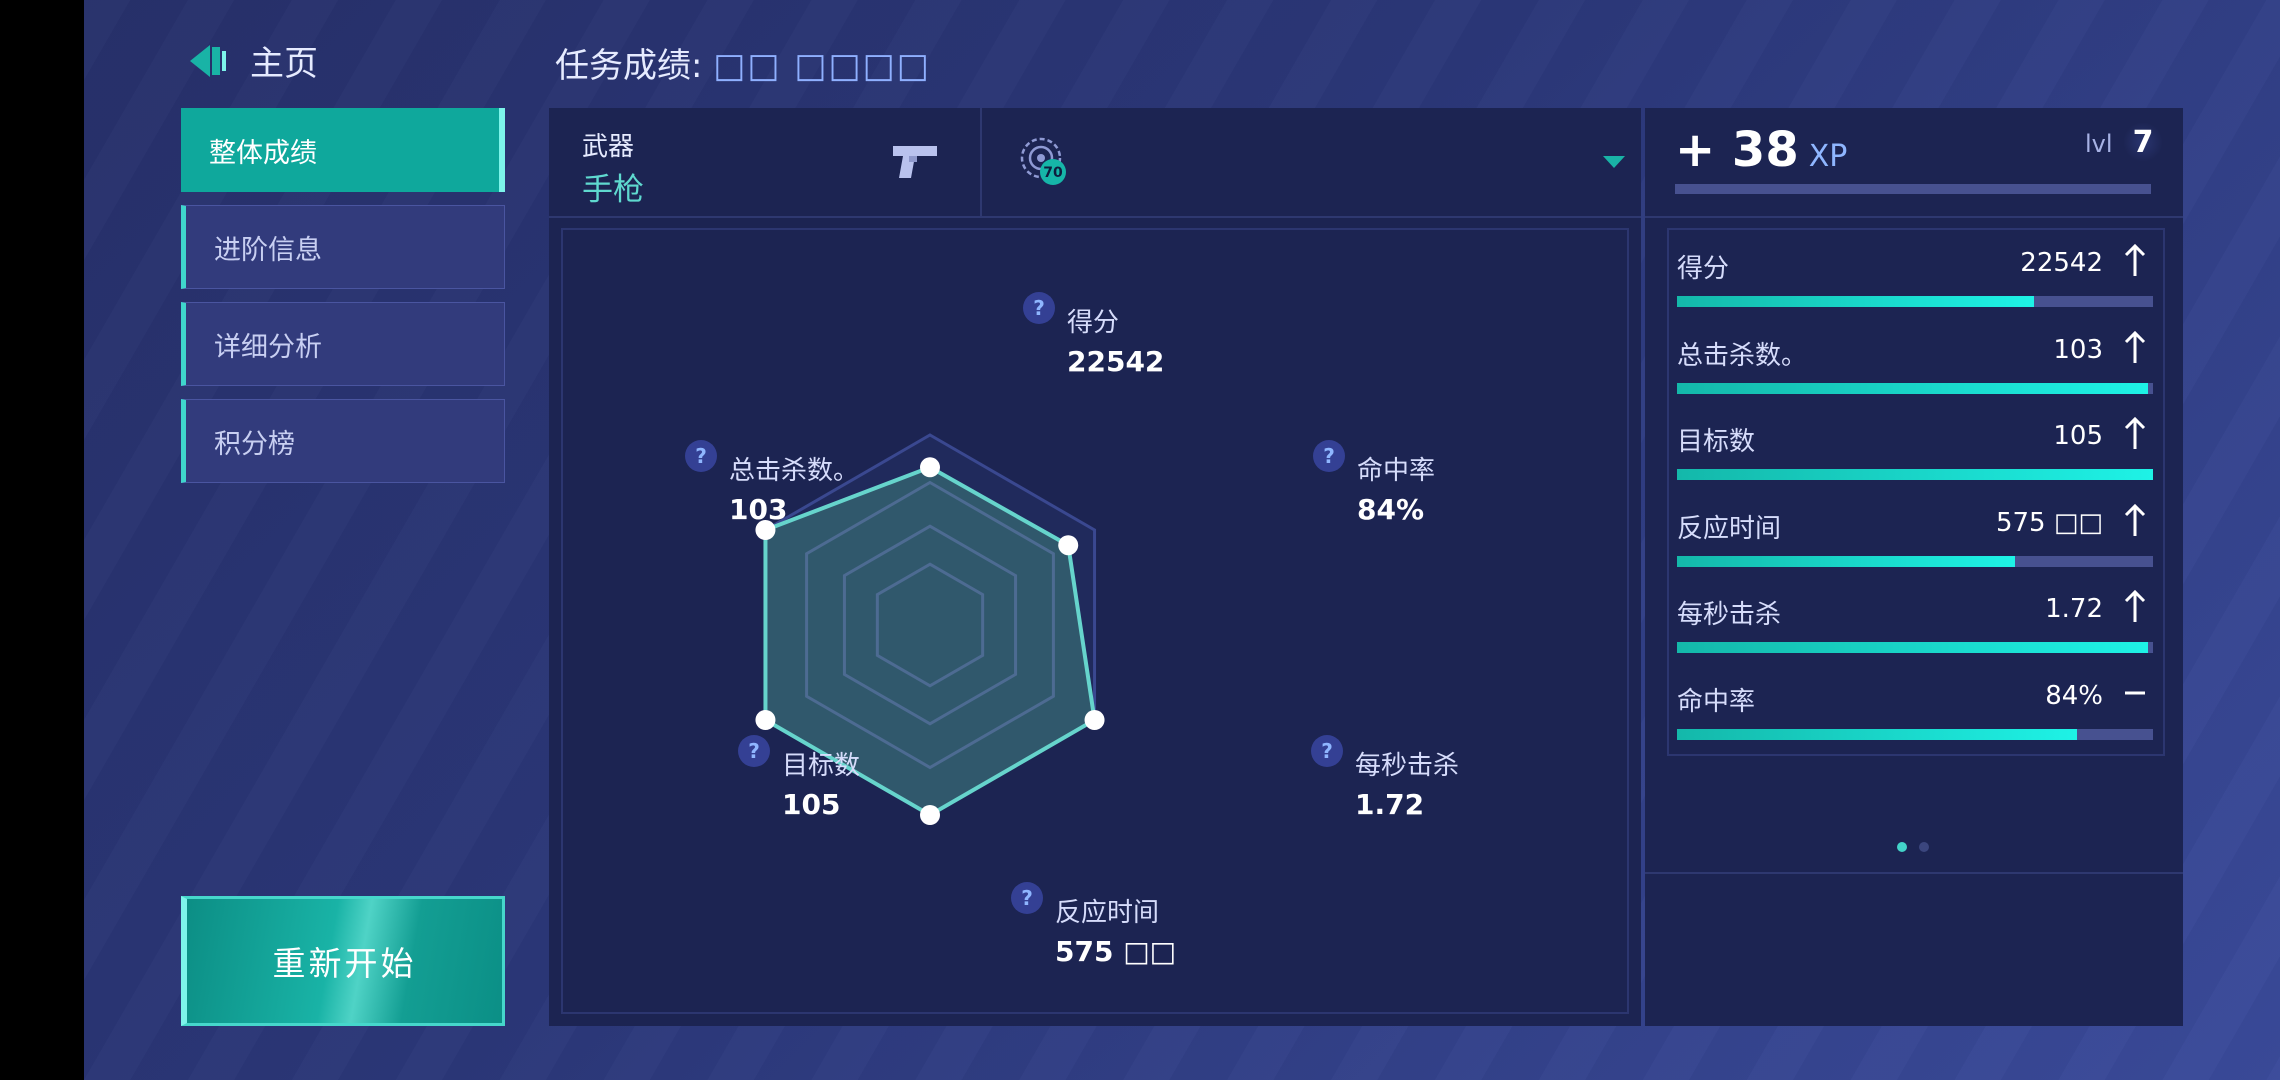 The image size is (2280, 1080). Describe the element at coordinates (1915, 277) in the screenshot. I see `stat-row: 得分 22542` at that location.